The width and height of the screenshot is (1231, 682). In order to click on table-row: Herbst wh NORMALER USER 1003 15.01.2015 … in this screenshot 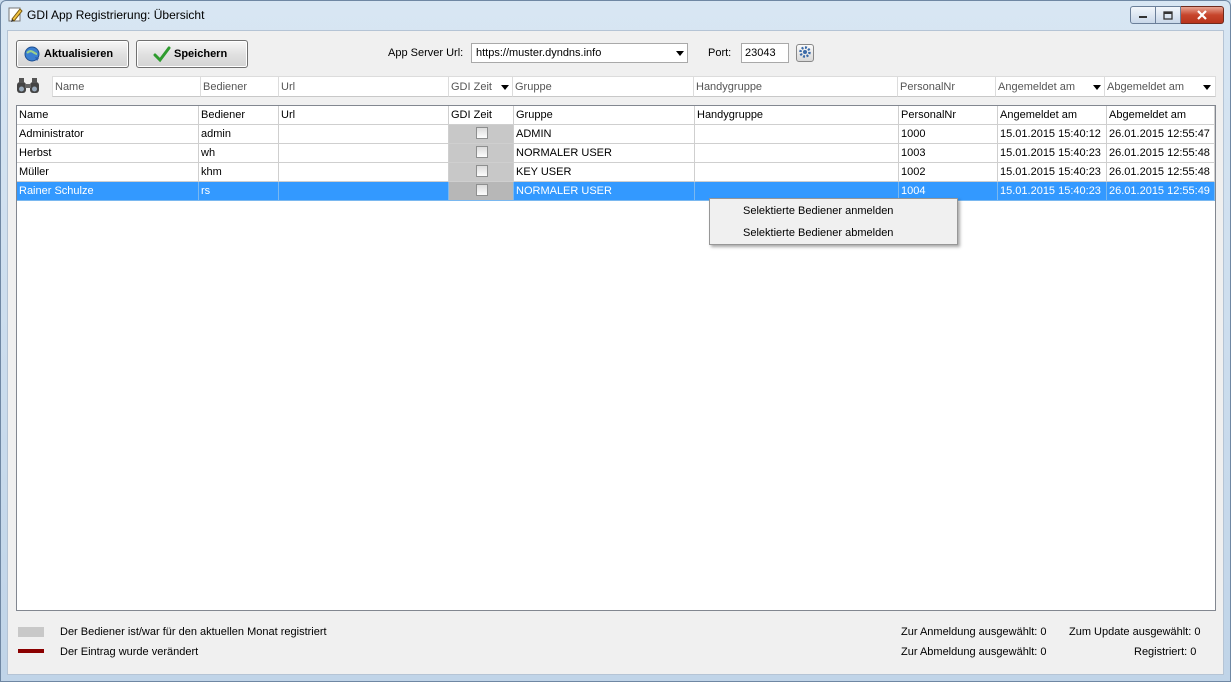, I will do `click(616, 153)`.